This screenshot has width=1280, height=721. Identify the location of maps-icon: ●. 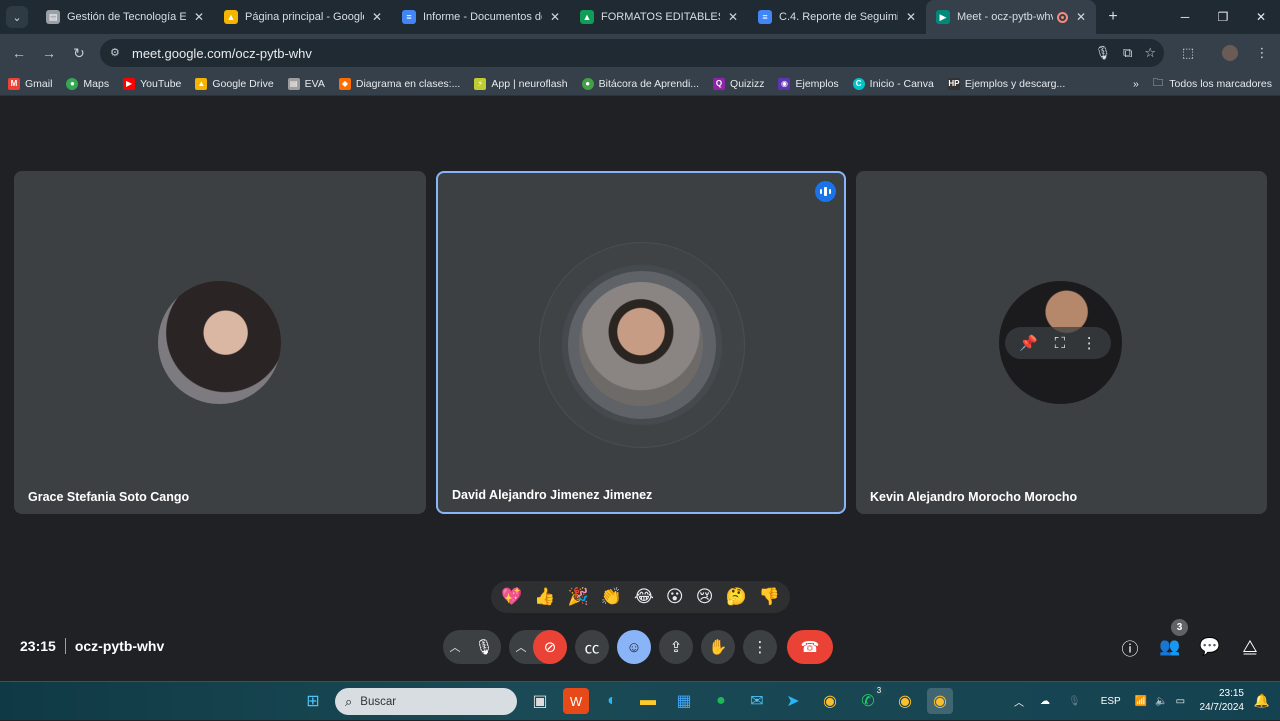
(72, 83).